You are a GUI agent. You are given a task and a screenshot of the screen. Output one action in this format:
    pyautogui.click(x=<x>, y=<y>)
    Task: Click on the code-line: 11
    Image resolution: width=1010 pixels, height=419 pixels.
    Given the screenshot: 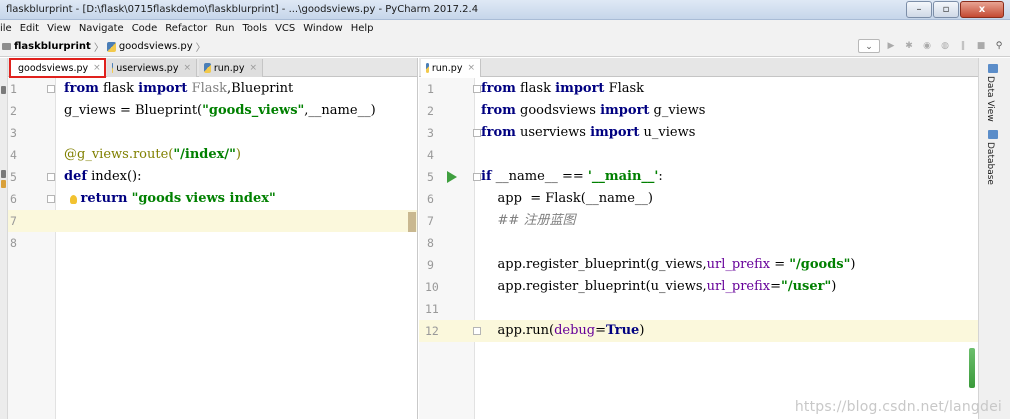 What is the action you would take?
    pyautogui.click(x=698, y=309)
    